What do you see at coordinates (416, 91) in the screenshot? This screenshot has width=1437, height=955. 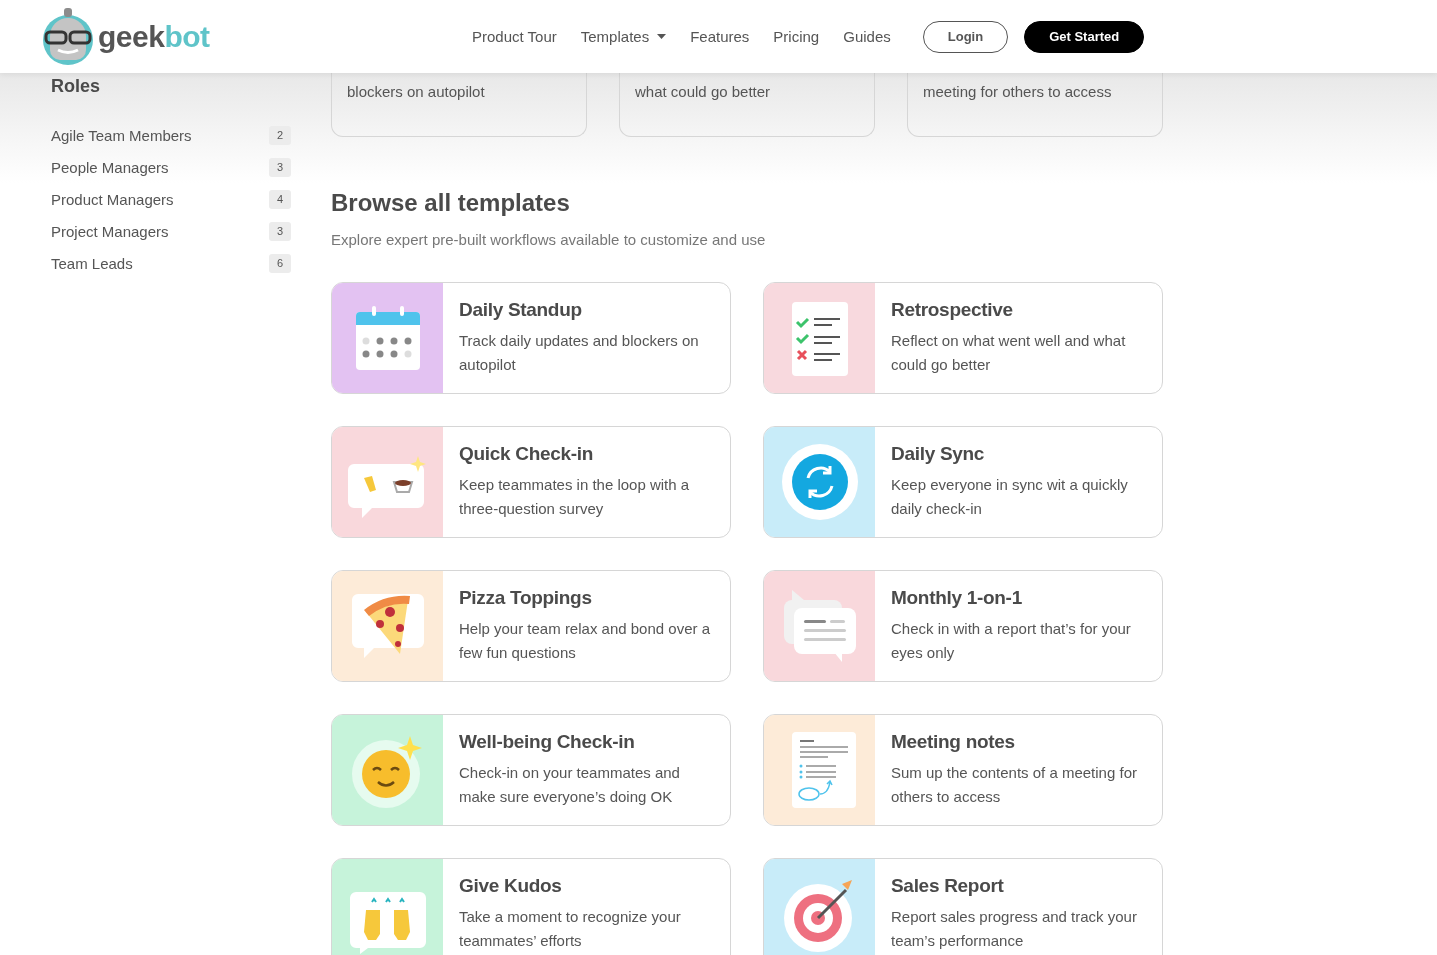 I see `card-description: blockers on autopilot` at bounding box center [416, 91].